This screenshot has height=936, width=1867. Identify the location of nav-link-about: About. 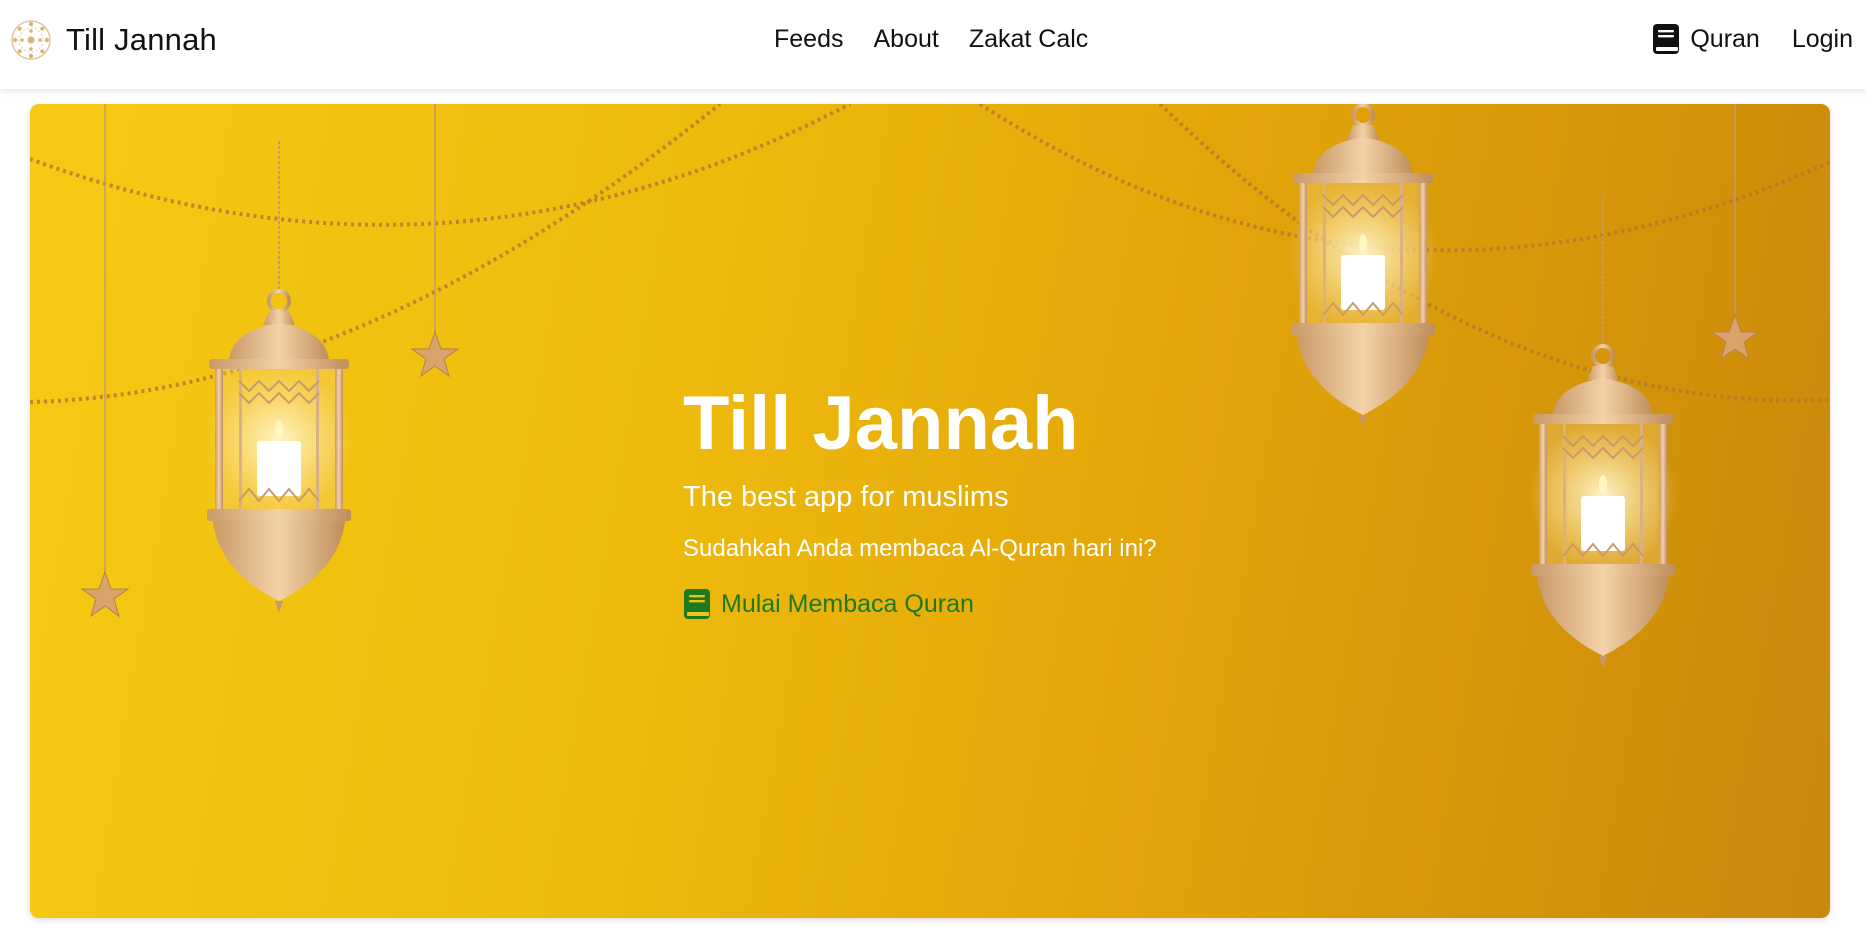
(905, 39).